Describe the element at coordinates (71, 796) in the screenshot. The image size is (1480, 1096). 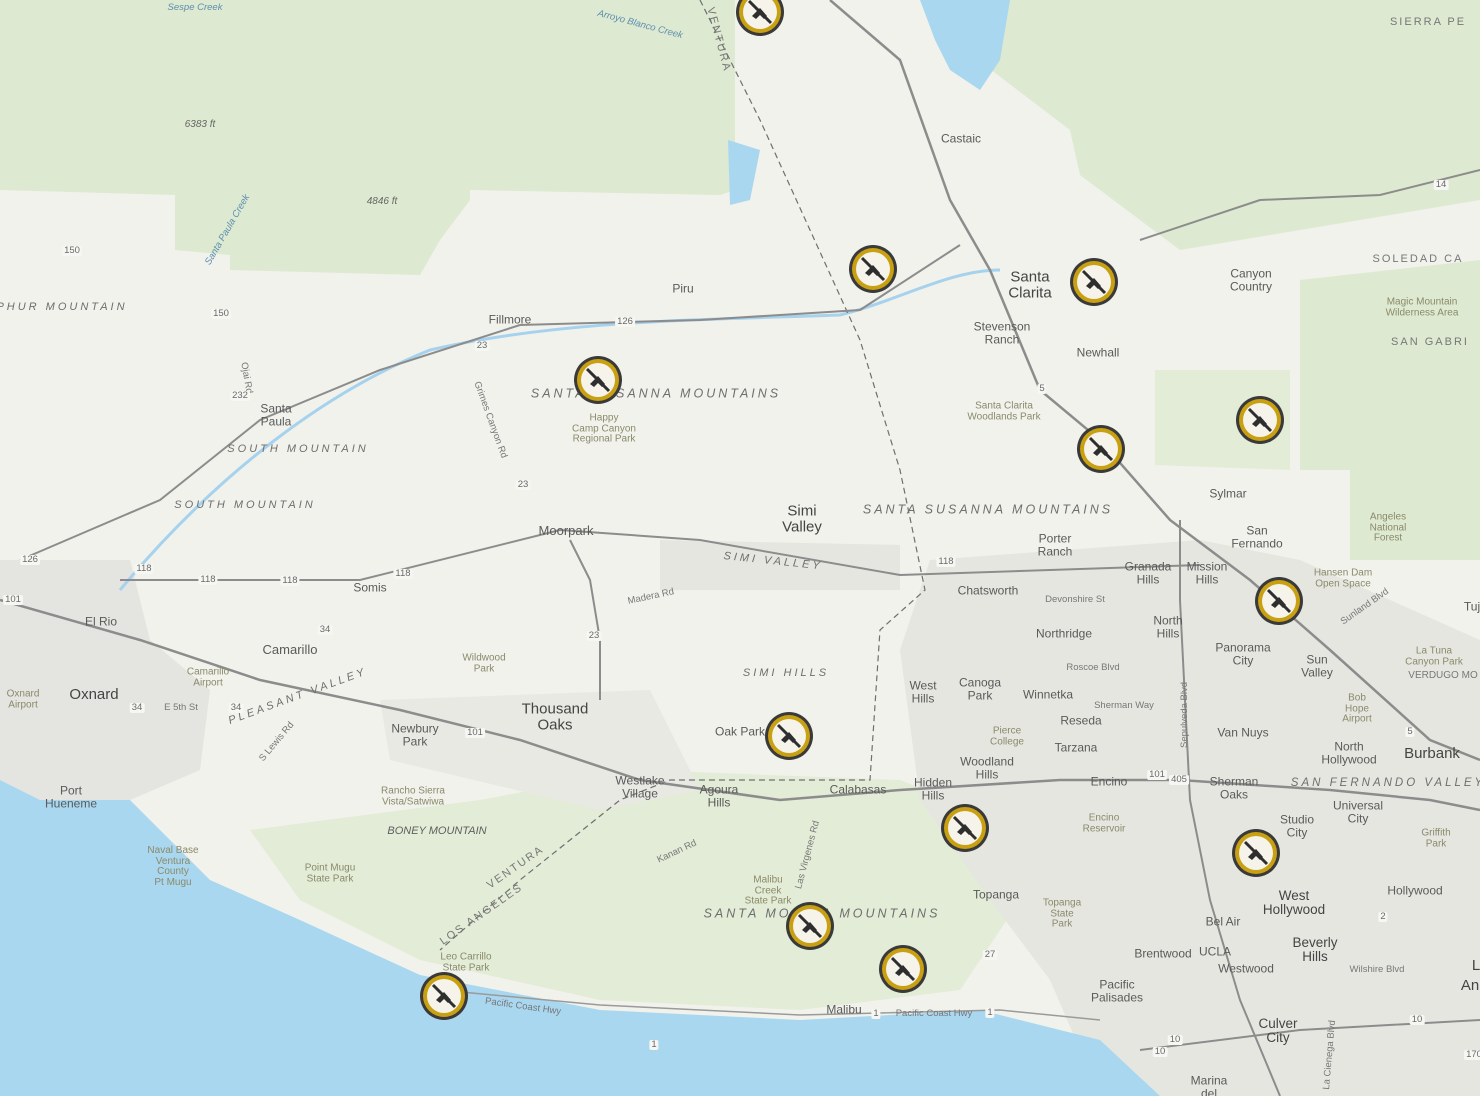
I see `label-port-hueneme: Port Hueneme` at that location.